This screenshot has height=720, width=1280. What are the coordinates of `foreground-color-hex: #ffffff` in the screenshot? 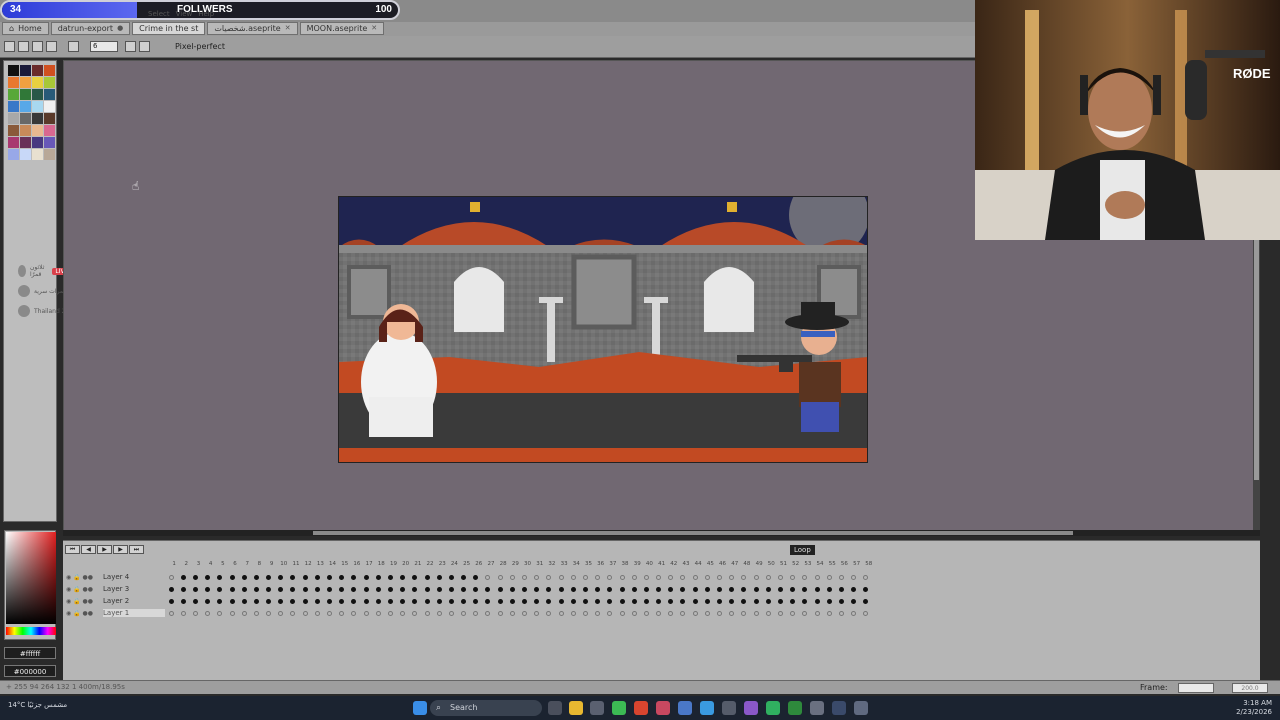 It's located at (30, 653).